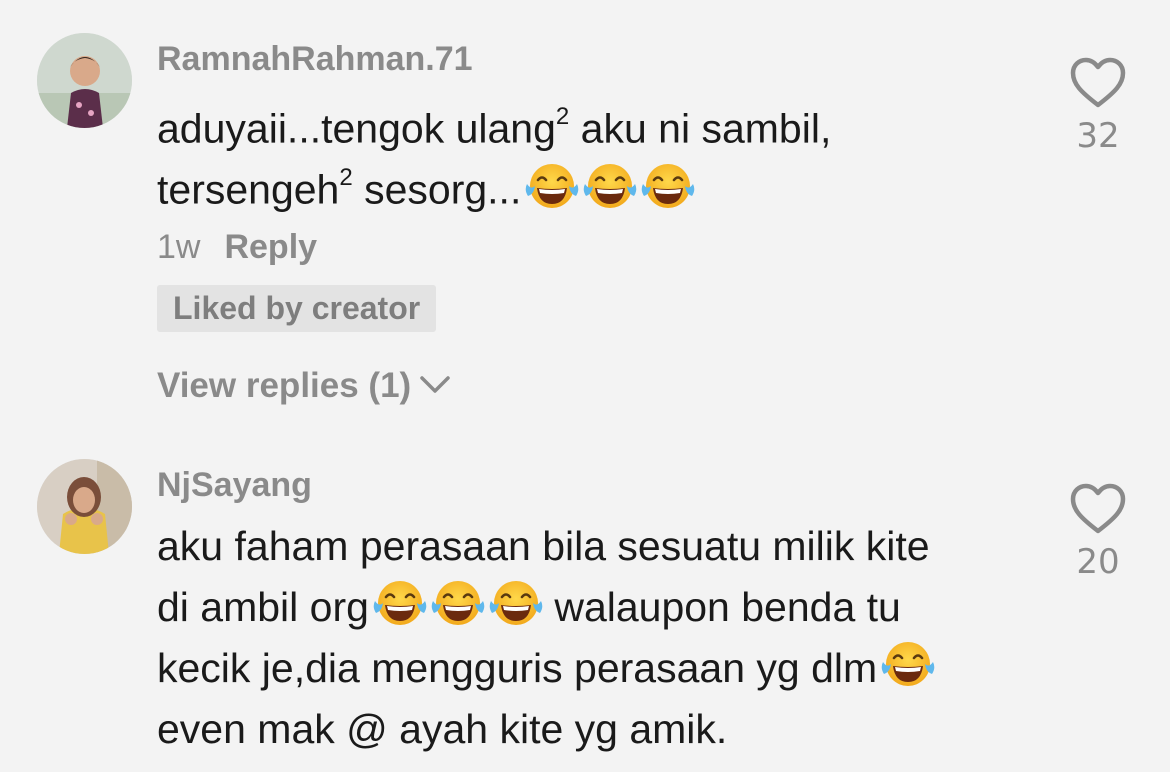 The height and width of the screenshot is (772, 1170). I want to click on like-control: 20, so click(1098, 532).